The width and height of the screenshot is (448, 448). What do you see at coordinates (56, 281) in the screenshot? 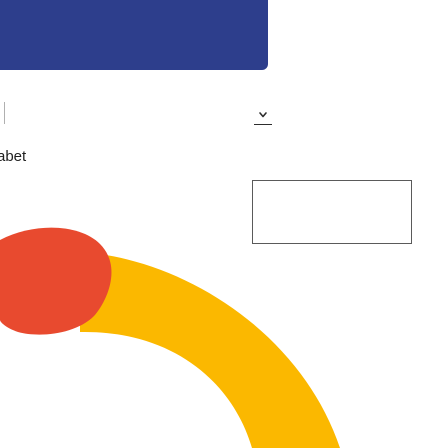
I see `red-blob-shape` at bounding box center [56, 281].